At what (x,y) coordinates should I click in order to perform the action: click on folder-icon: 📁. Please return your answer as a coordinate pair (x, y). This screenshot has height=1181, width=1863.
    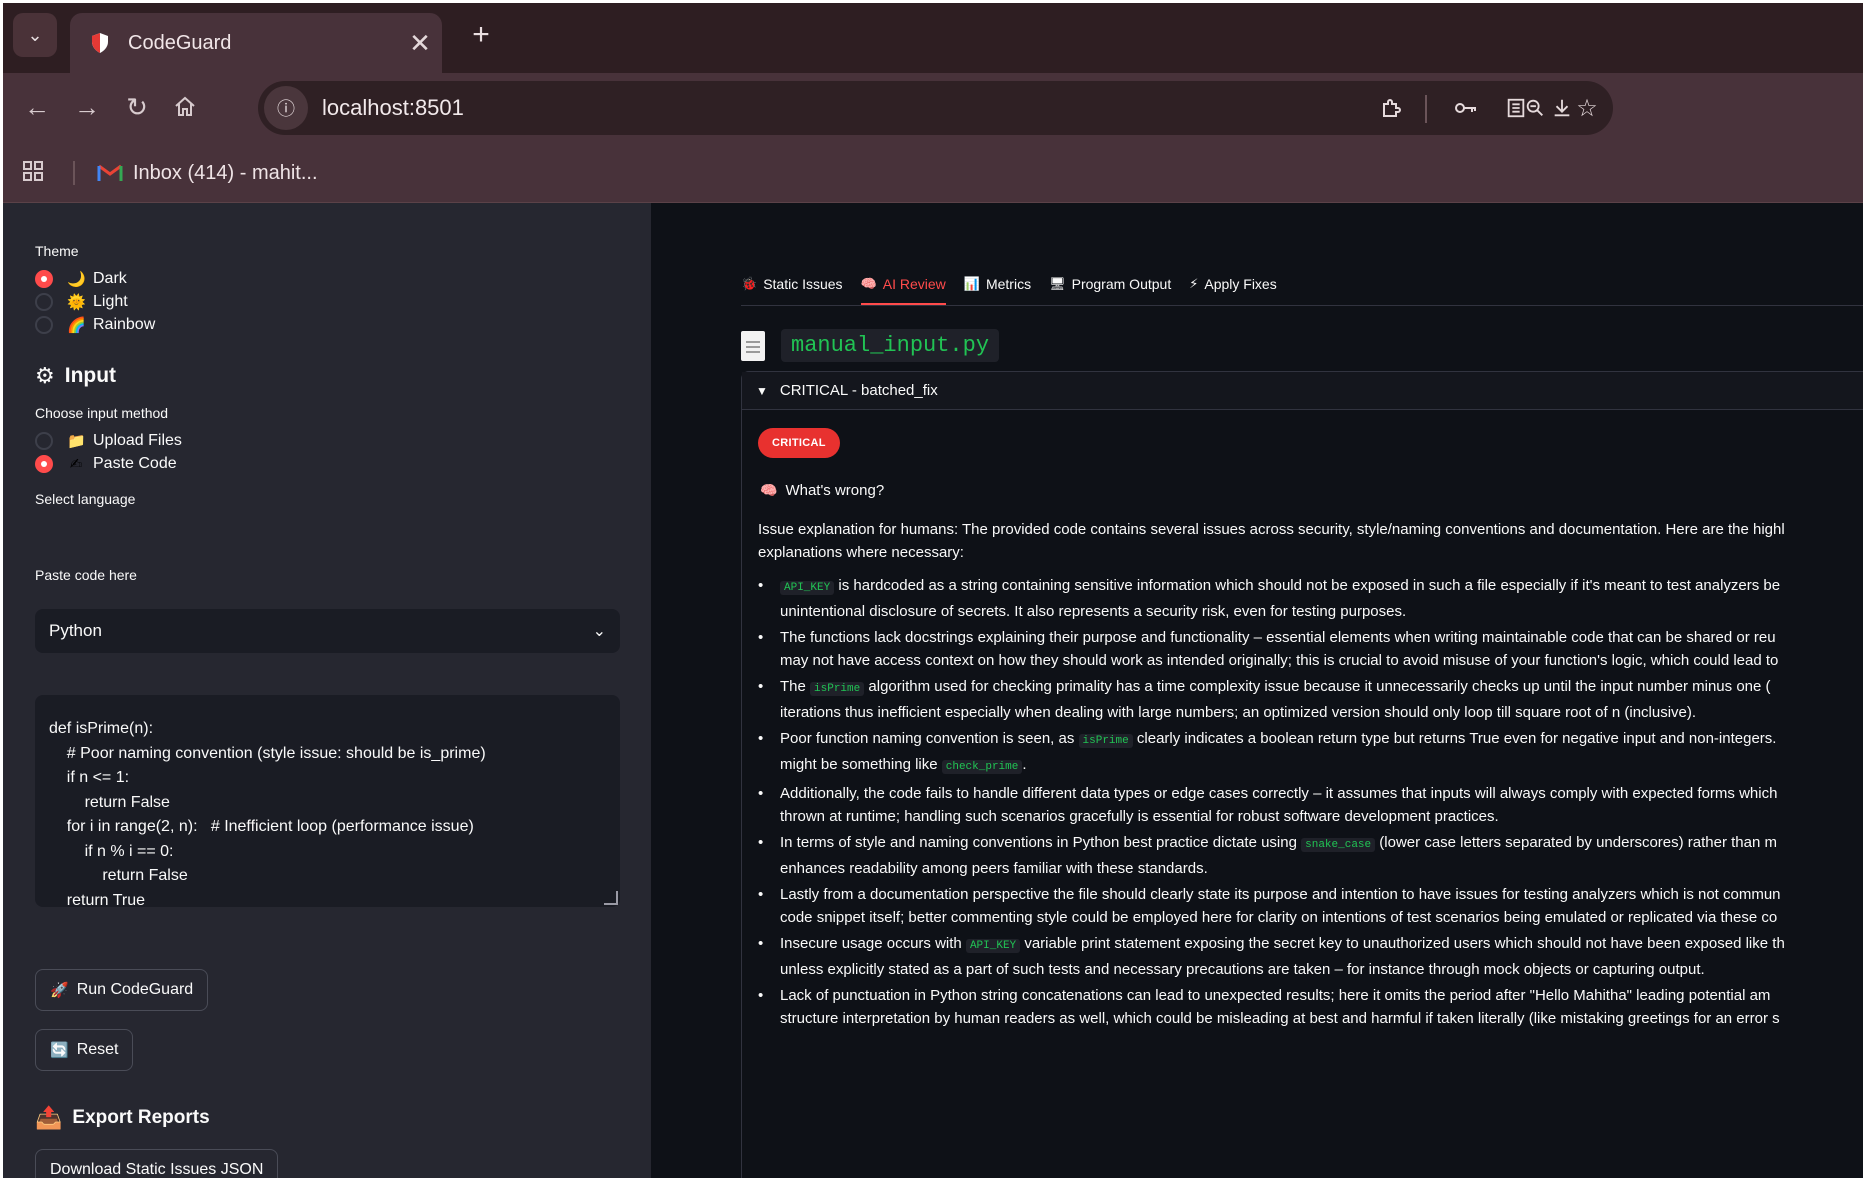
    Looking at the image, I should click on (76, 441).